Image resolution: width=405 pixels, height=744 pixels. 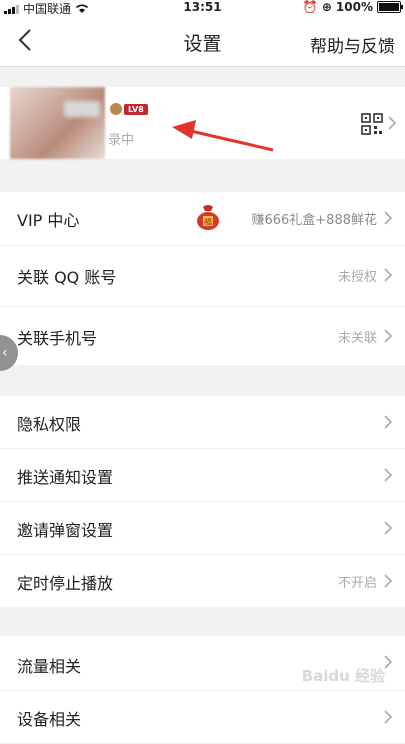 I want to click on lucky-bag-icon: 福, so click(x=208, y=217).